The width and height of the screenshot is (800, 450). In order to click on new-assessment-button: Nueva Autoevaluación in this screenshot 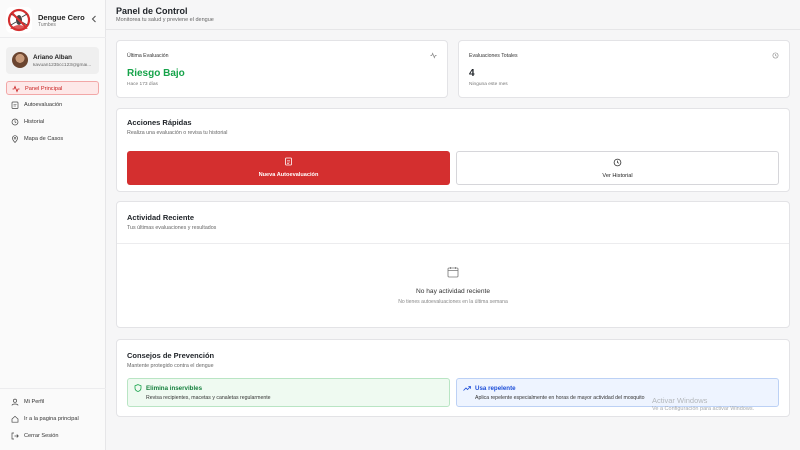, I will do `click(288, 168)`.